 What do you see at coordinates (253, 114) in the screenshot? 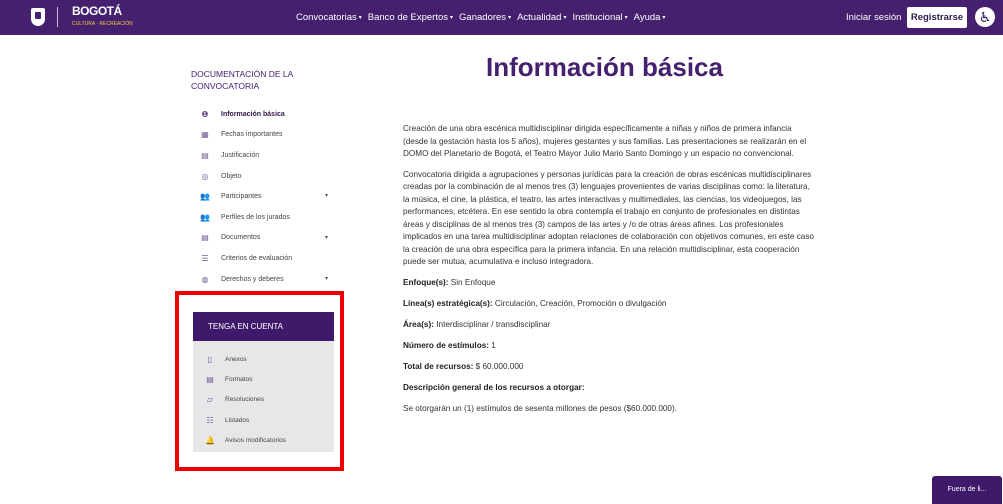
I see `sidebar-item-label: Información básica` at bounding box center [253, 114].